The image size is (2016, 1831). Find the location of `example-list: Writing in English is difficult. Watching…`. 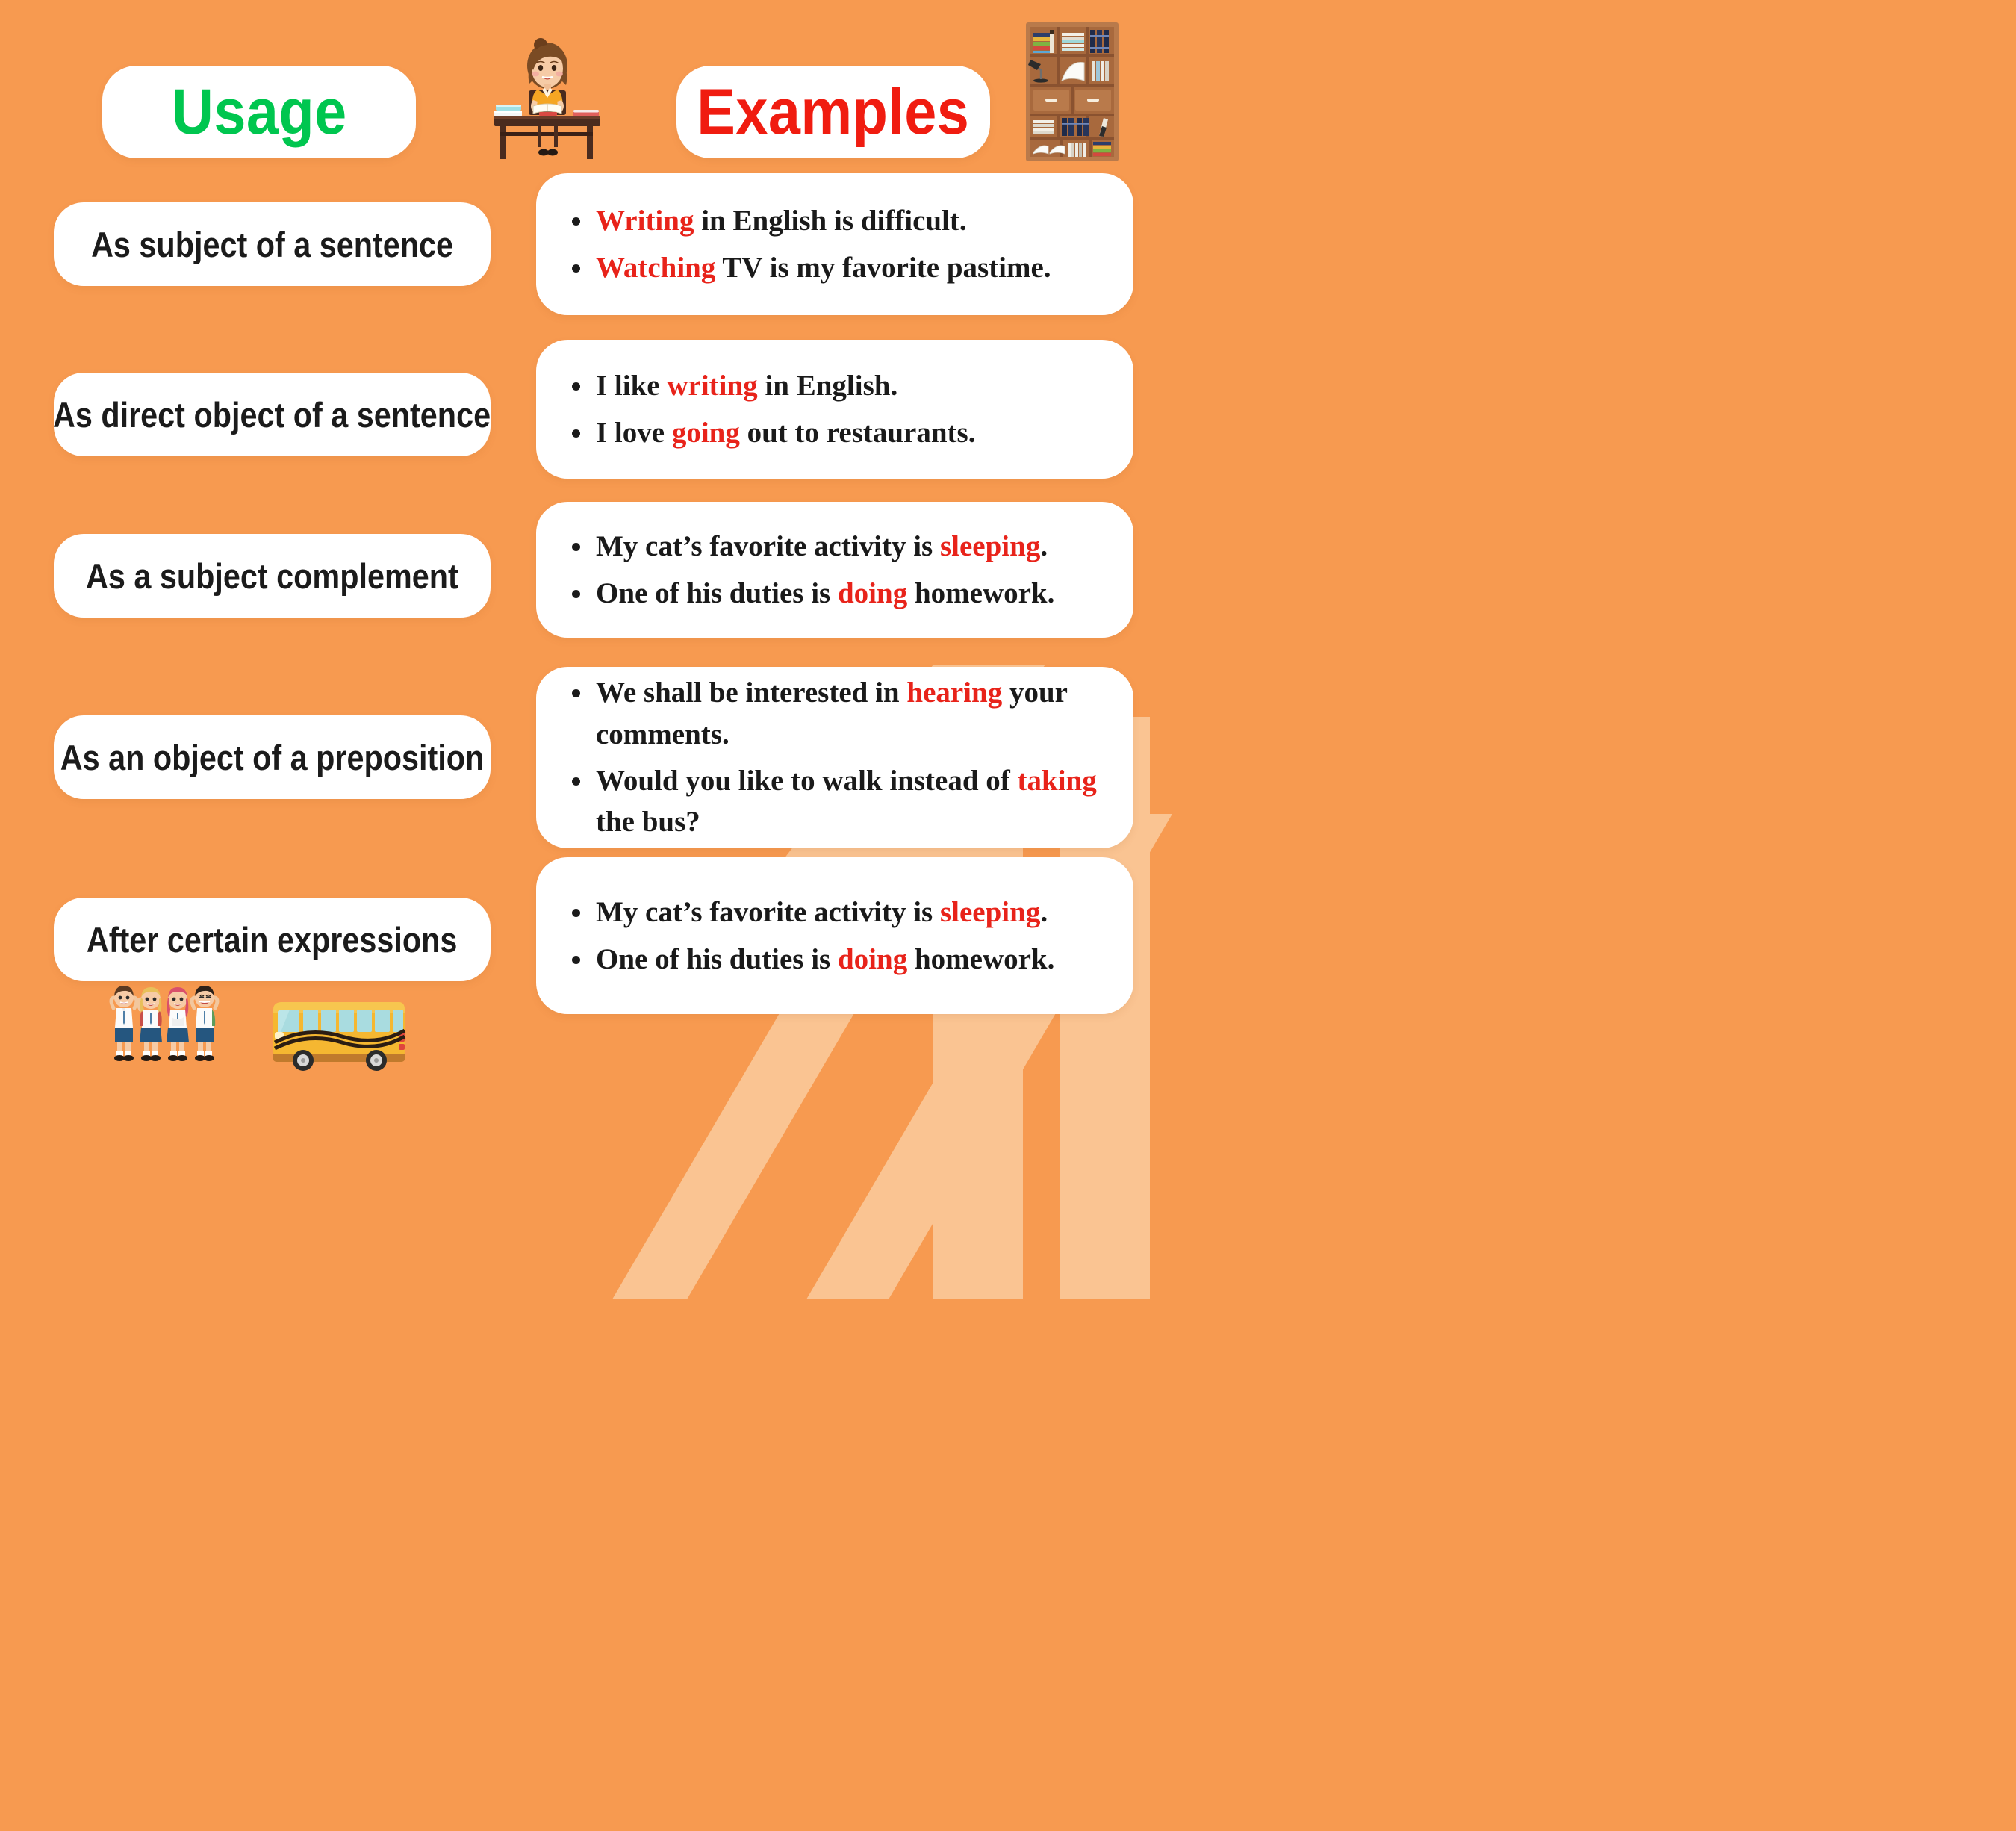

example-list: Writing in English is difficult. Watching… is located at coordinates (847, 244).